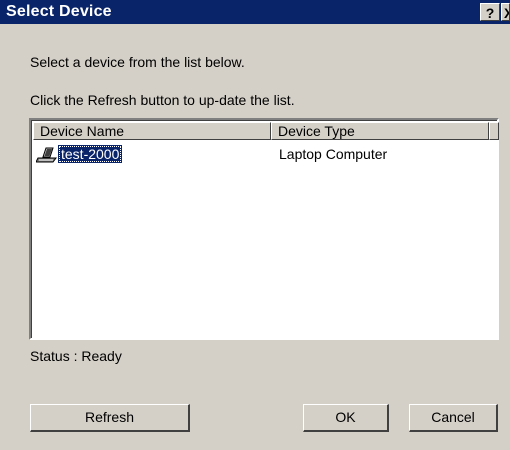  What do you see at coordinates (255, 12) in the screenshot?
I see `title-bar: Select Device ? X` at bounding box center [255, 12].